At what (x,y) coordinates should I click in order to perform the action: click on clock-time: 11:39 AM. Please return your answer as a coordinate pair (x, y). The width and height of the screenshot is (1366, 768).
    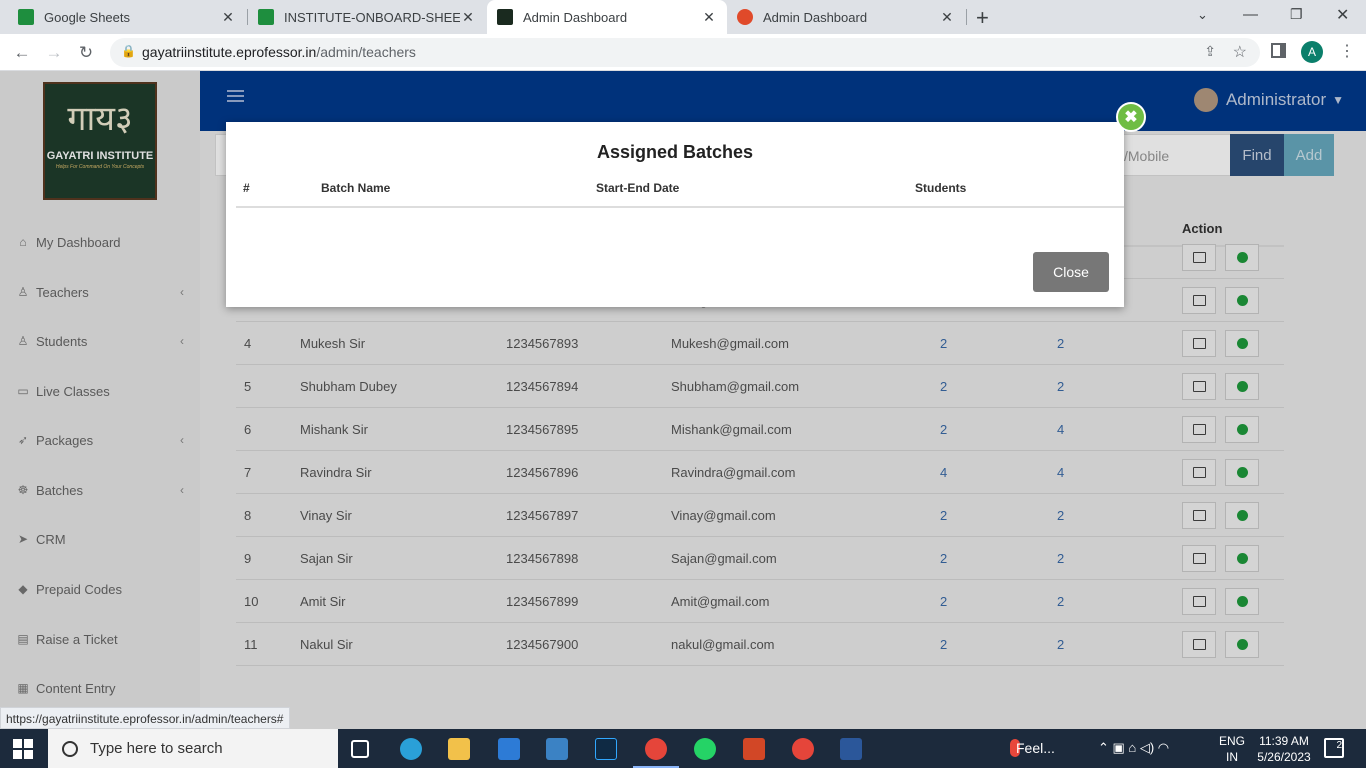
    Looking at the image, I should click on (1284, 741).